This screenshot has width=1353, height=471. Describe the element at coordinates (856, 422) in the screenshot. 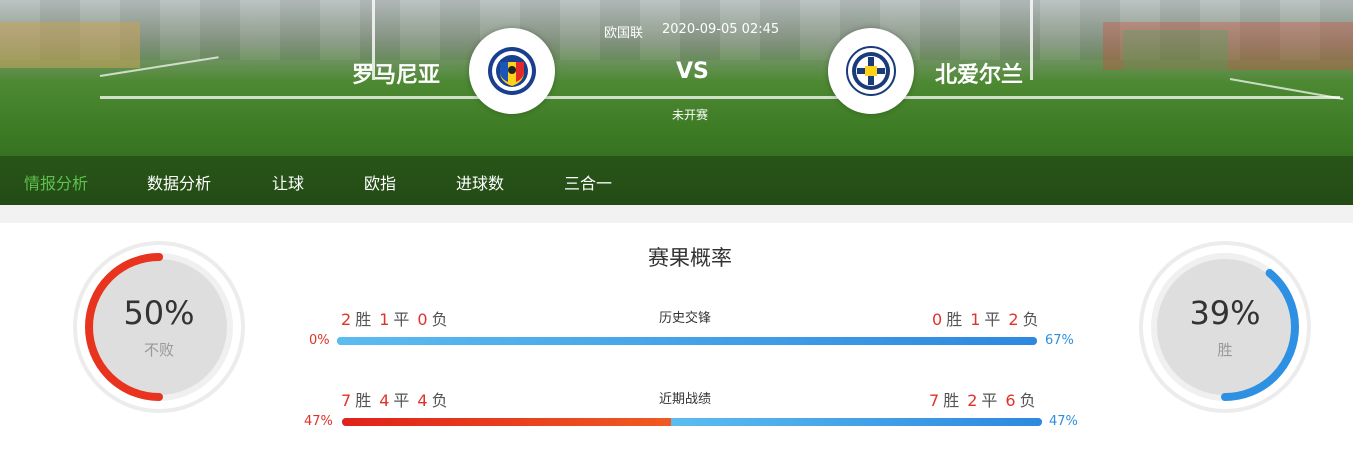

I see `recent-bar-away-fill` at that location.